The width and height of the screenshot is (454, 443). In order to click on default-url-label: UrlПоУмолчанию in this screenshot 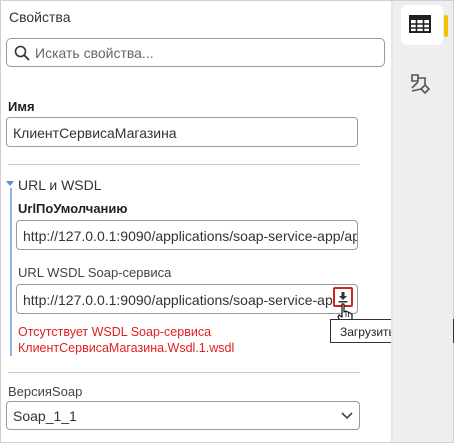, I will do `click(73, 208)`.